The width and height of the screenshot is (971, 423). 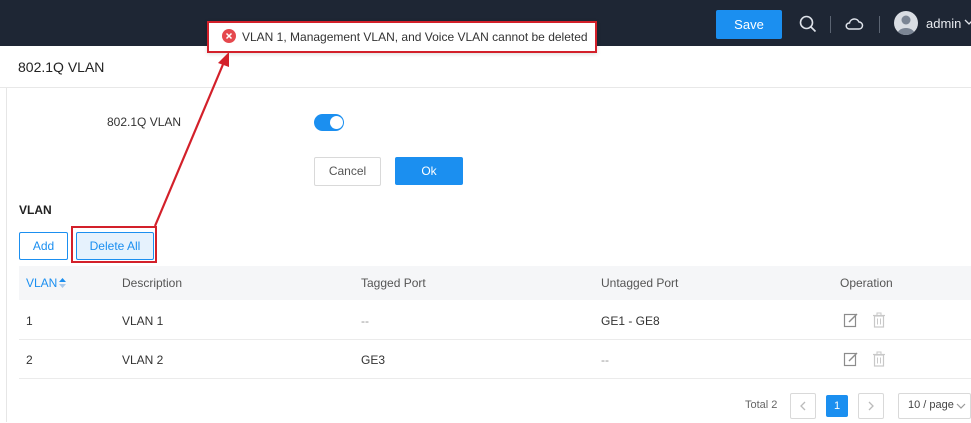 I want to click on ok-button: Ok, so click(x=429, y=171).